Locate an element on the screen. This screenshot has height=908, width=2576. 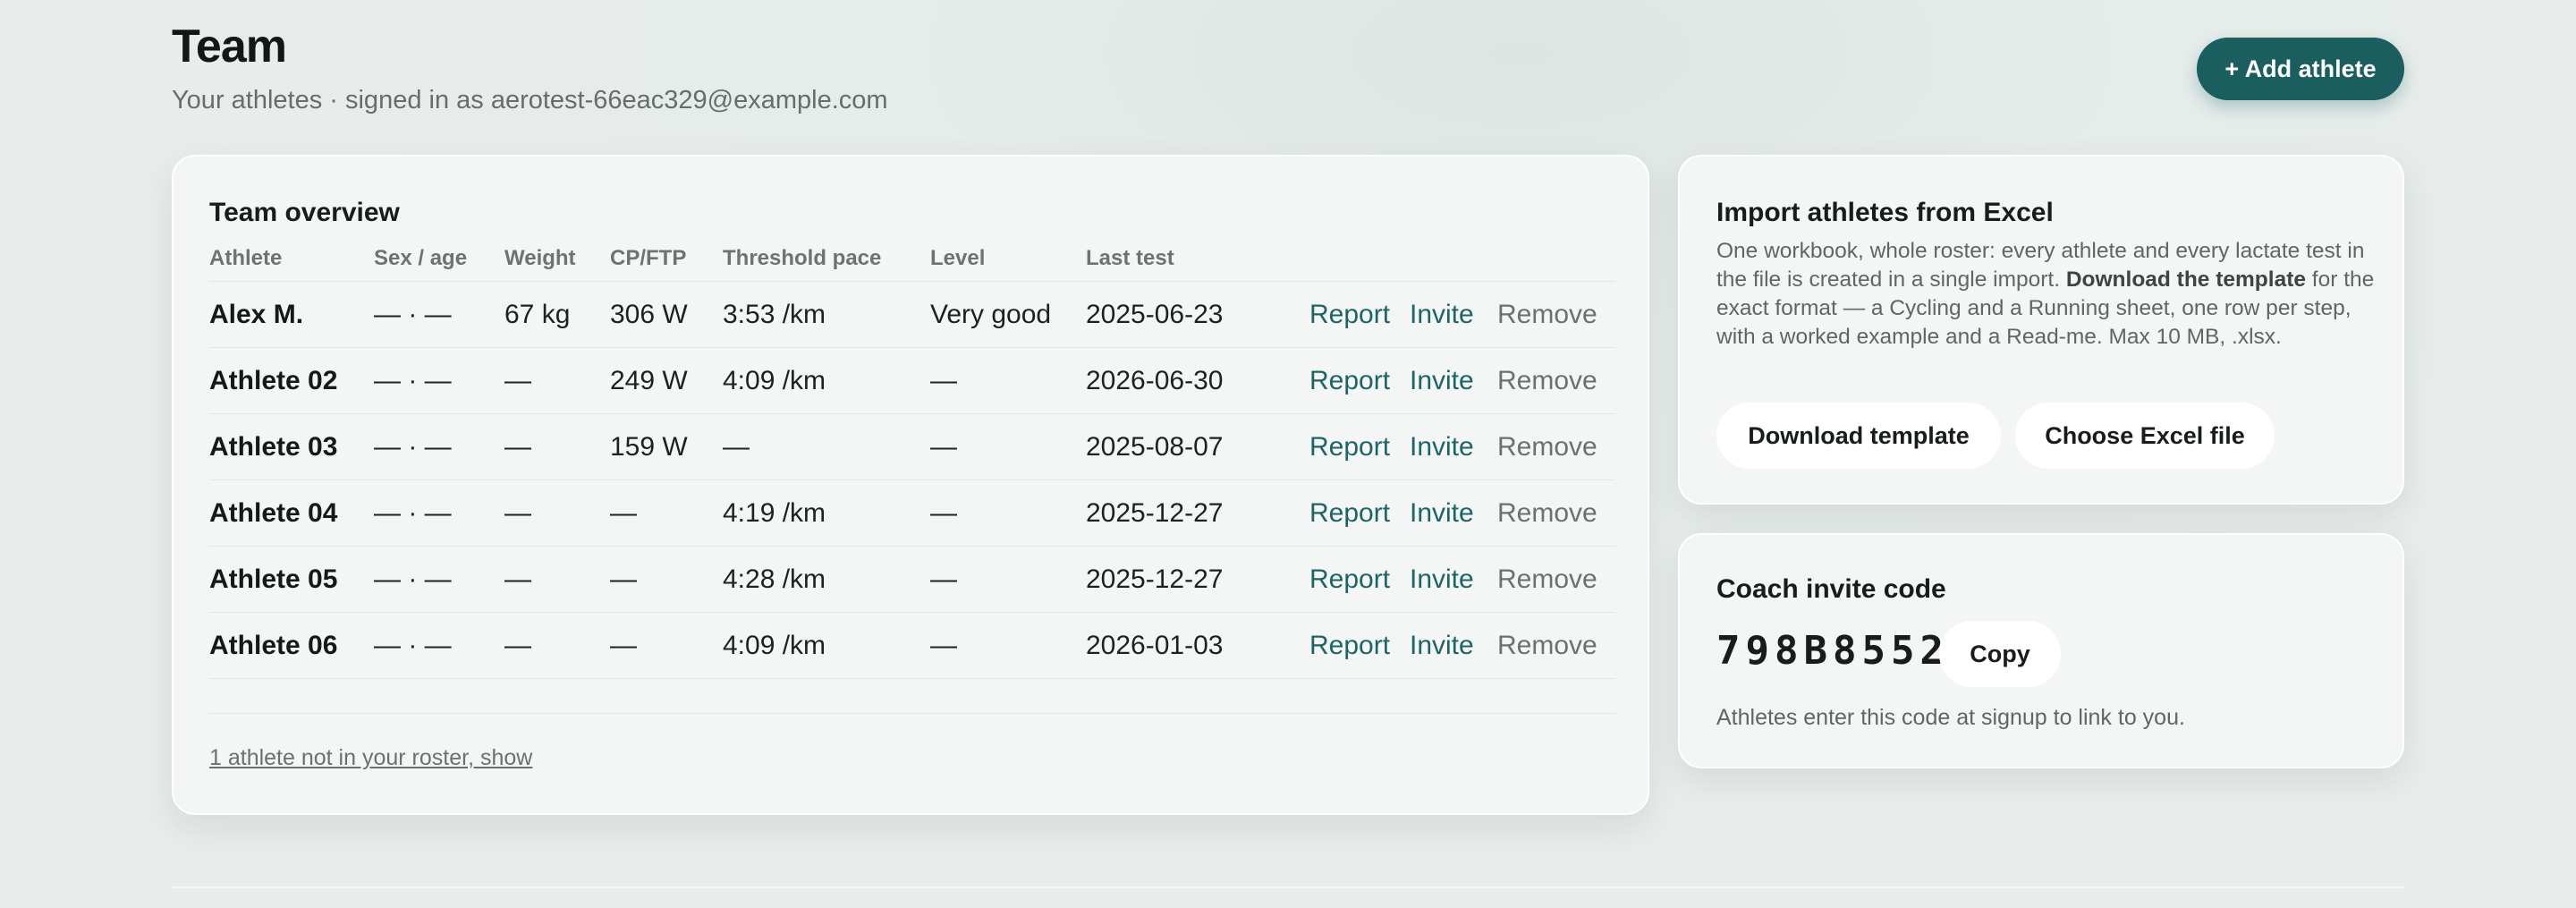
athlete-cp-ftp: 159 W is located at coordinates (649, 446).